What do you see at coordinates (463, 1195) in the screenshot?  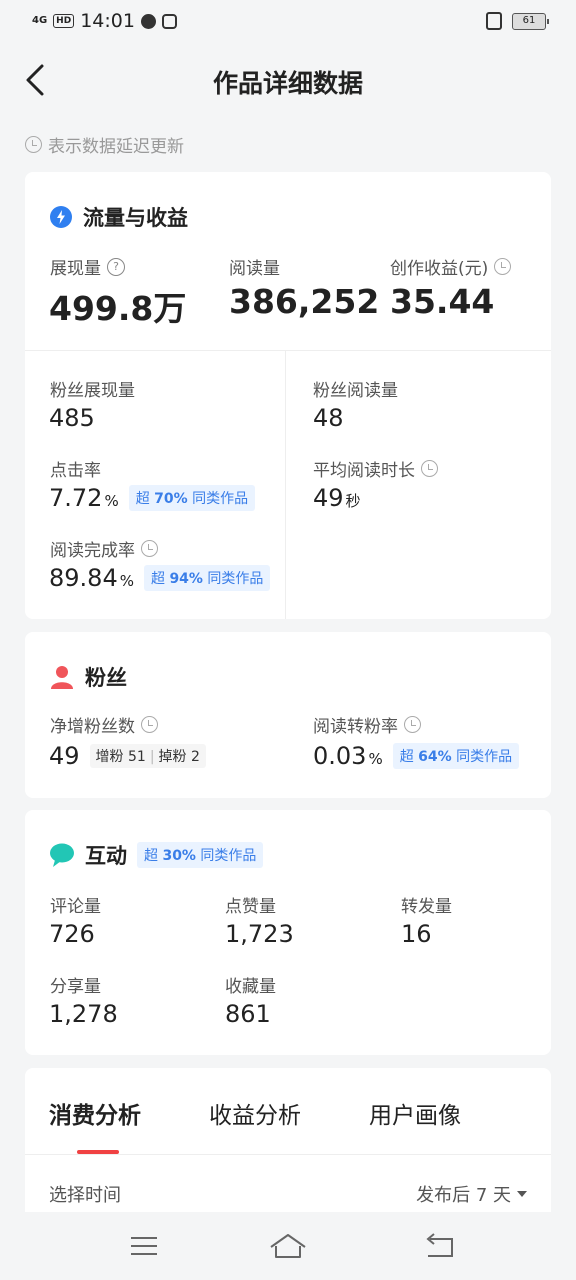 I see `time-filter-value: 发布后 7 天` at bounding box center [463, 1195].